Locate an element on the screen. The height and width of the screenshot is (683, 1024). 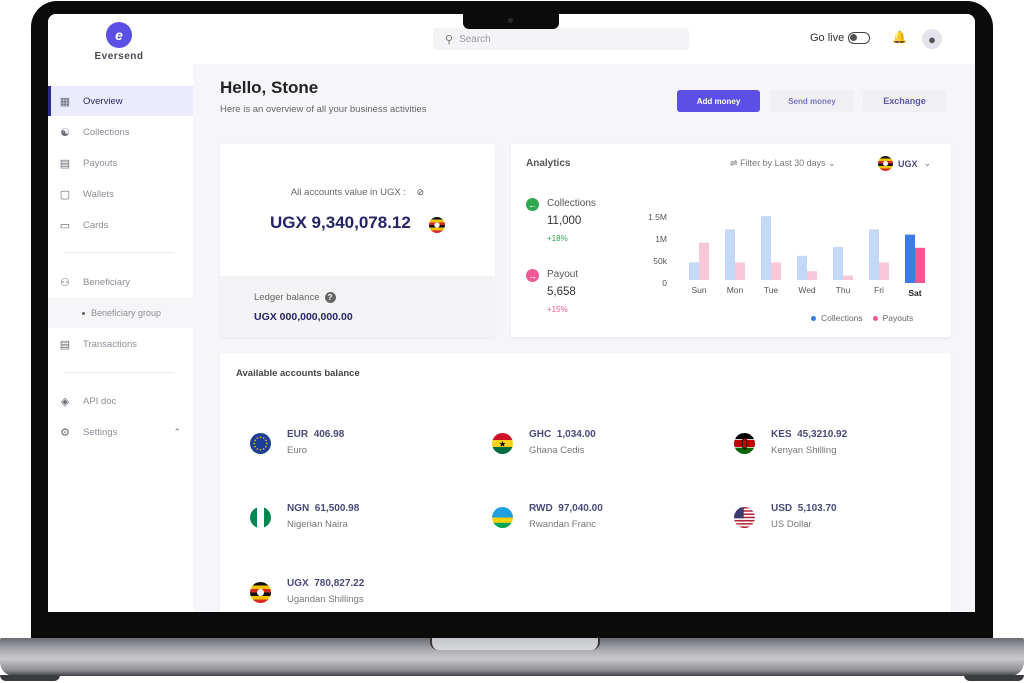
account-item-eur: EUR 406.98 Euro is located at coordinates (350, 445).